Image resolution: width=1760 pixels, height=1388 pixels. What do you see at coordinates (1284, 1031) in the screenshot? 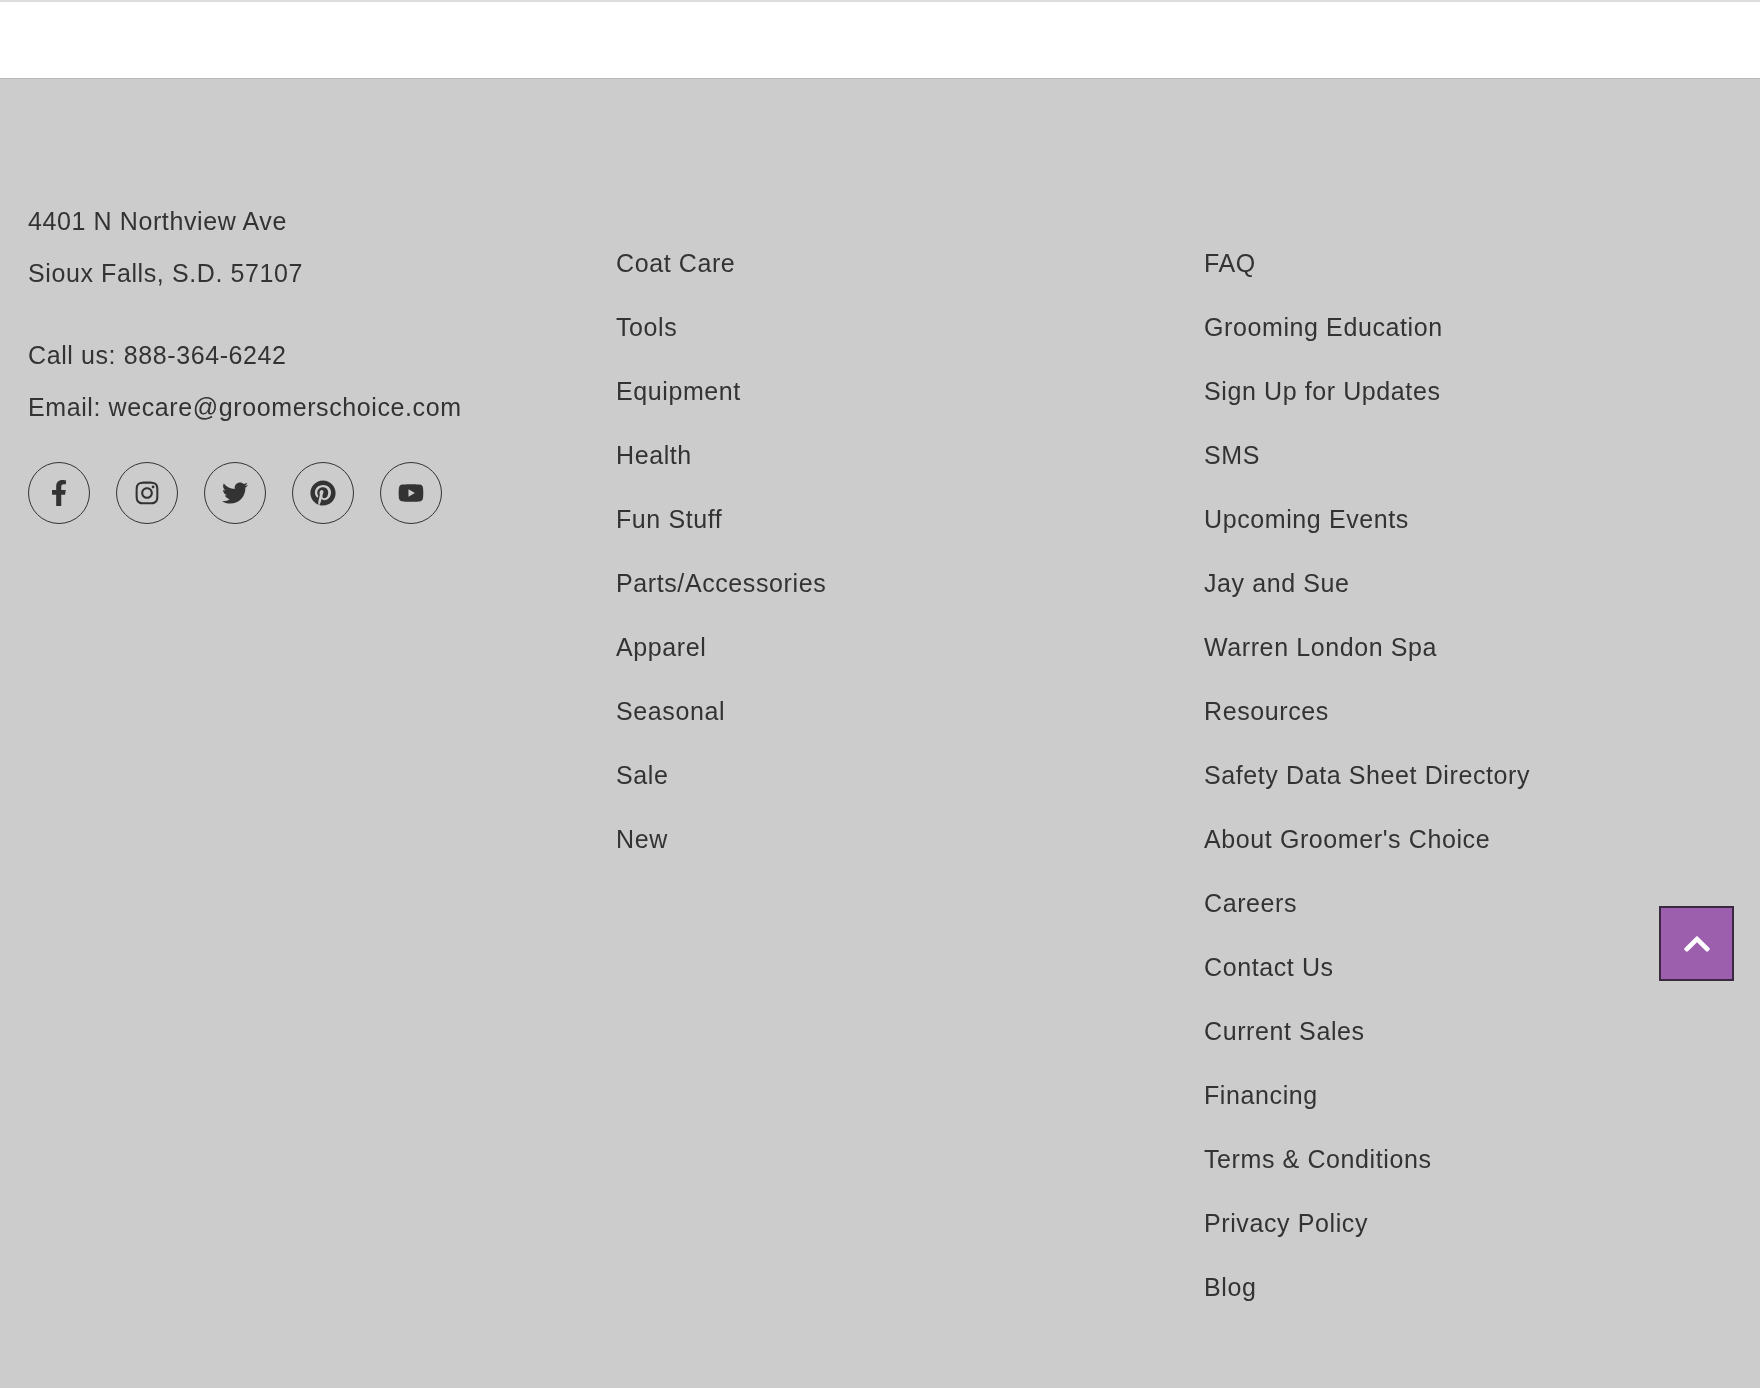
I see `footer-link: Current Sales` at bounding box center [1284, 1031].